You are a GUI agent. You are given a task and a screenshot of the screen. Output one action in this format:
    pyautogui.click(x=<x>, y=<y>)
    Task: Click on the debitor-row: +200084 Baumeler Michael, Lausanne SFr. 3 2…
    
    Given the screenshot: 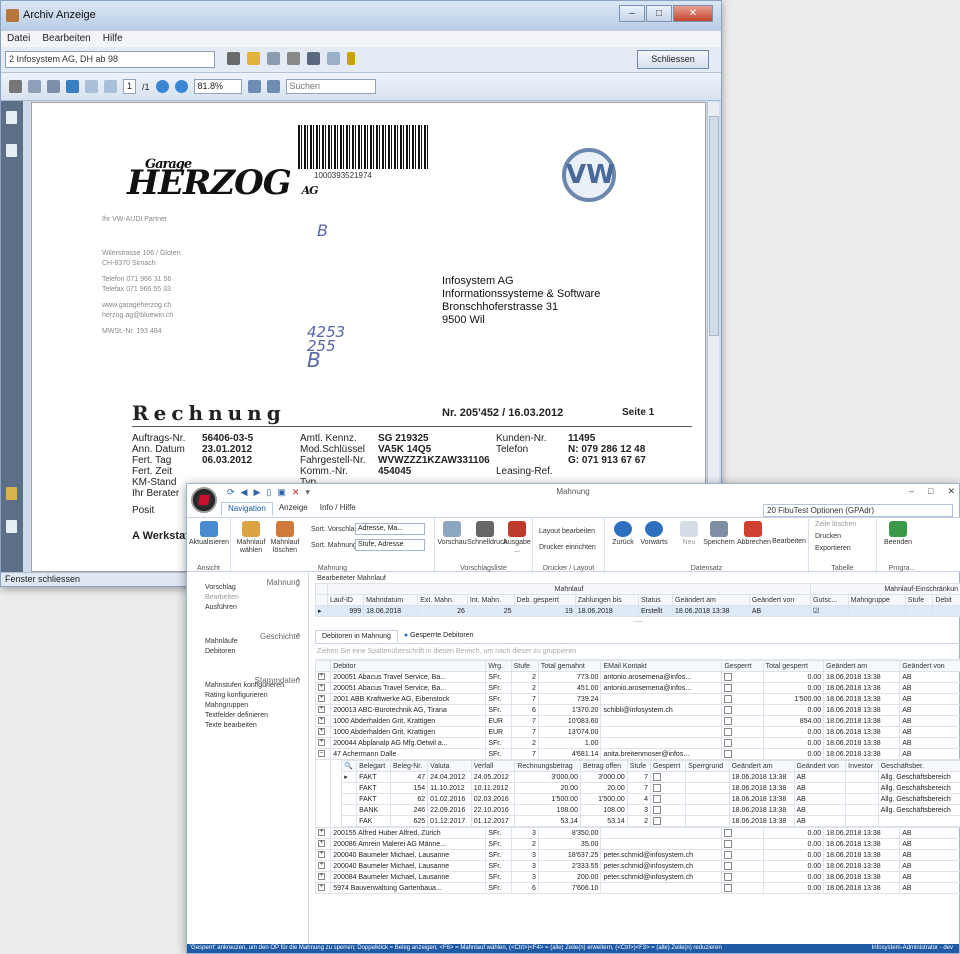 What is the action you would take?
    pyautogui.click(x=637, y=877)
    